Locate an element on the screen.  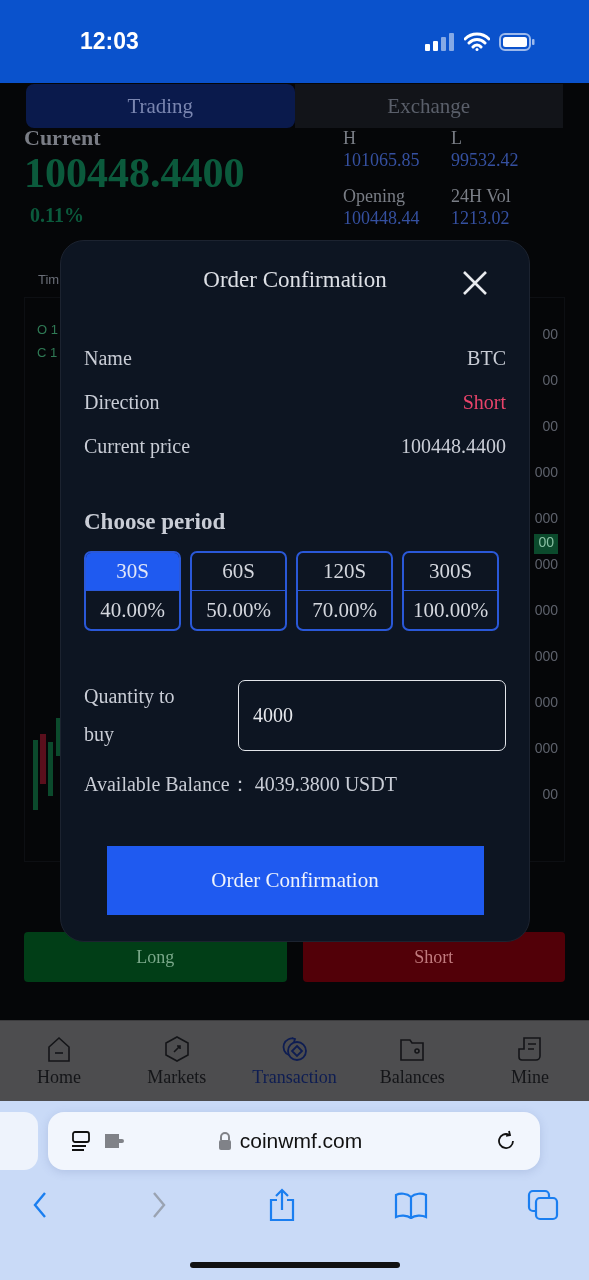
stat-label: L is located at coordinates (457, 138).